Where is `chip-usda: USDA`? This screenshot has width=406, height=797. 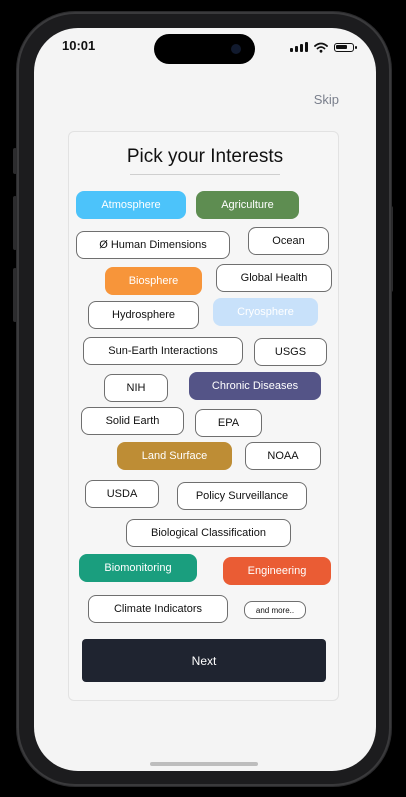
chip-usda: USDA is located at coordinates (122, 494).